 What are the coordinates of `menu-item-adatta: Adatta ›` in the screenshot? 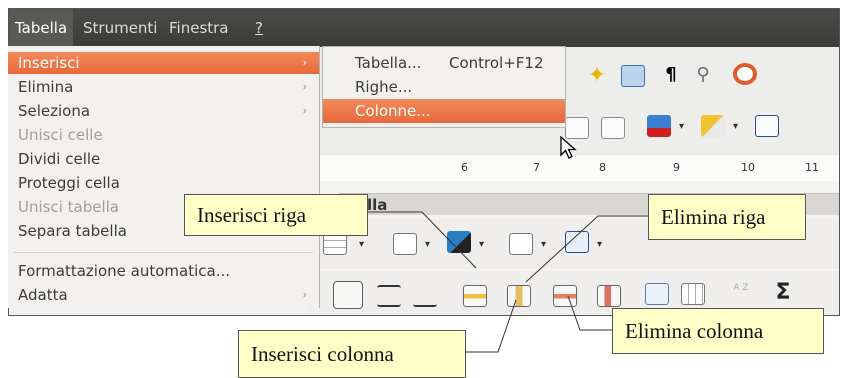 It's located at (163, 295).